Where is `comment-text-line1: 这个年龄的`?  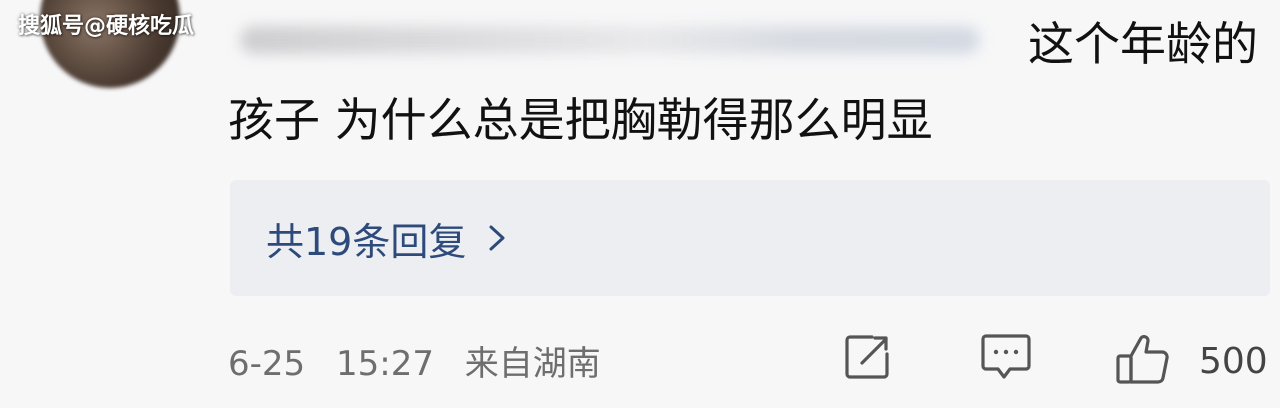
comment-text-line1: 这个年龄的 is located at coordinates (1143, 44).